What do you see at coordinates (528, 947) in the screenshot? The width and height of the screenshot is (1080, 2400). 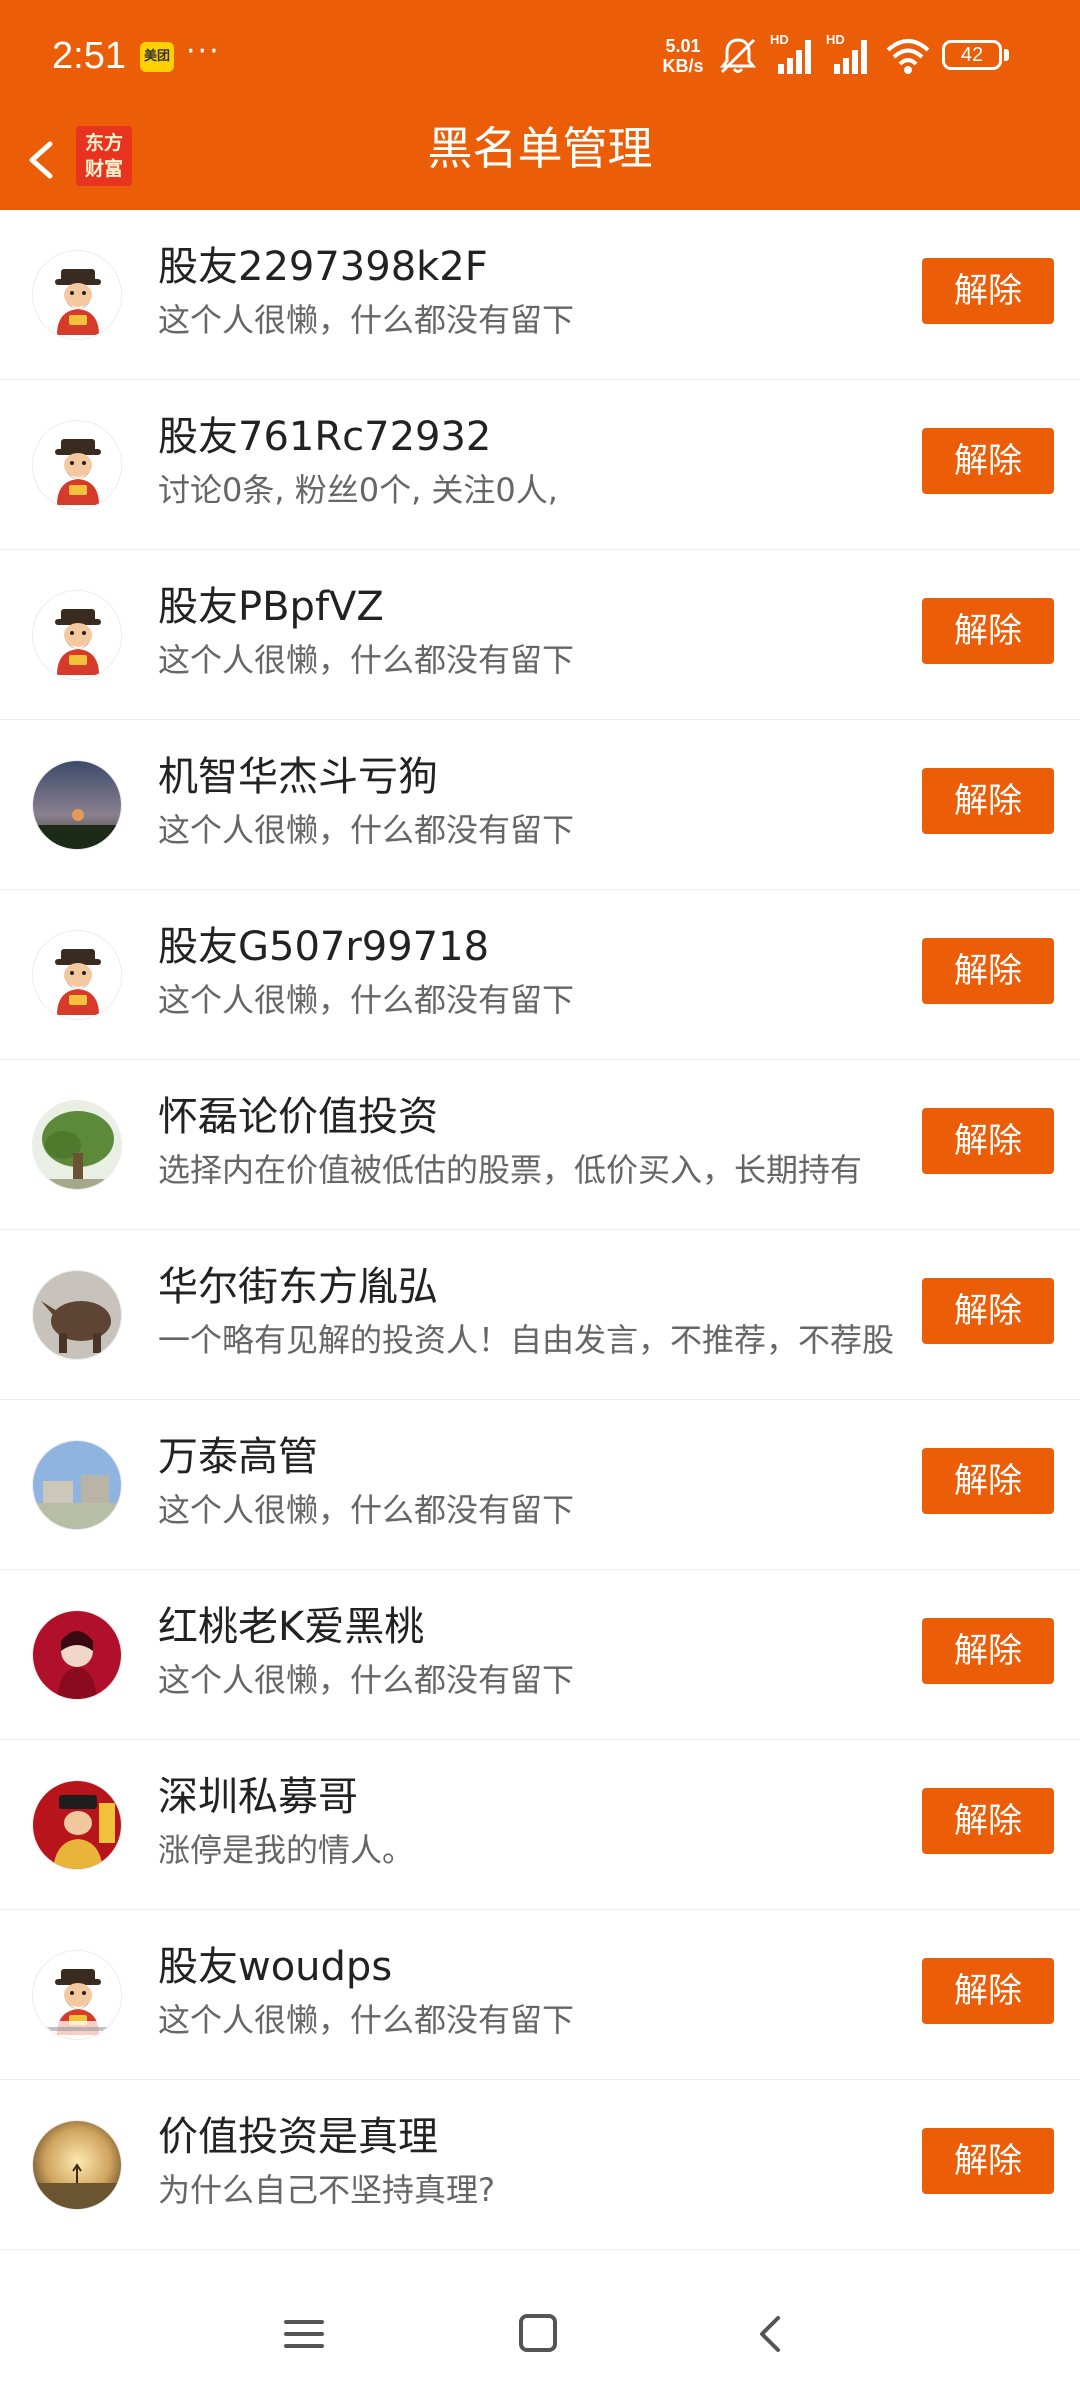 I see `user-name: 股友G507r99718` at bounding box center [528, 947].